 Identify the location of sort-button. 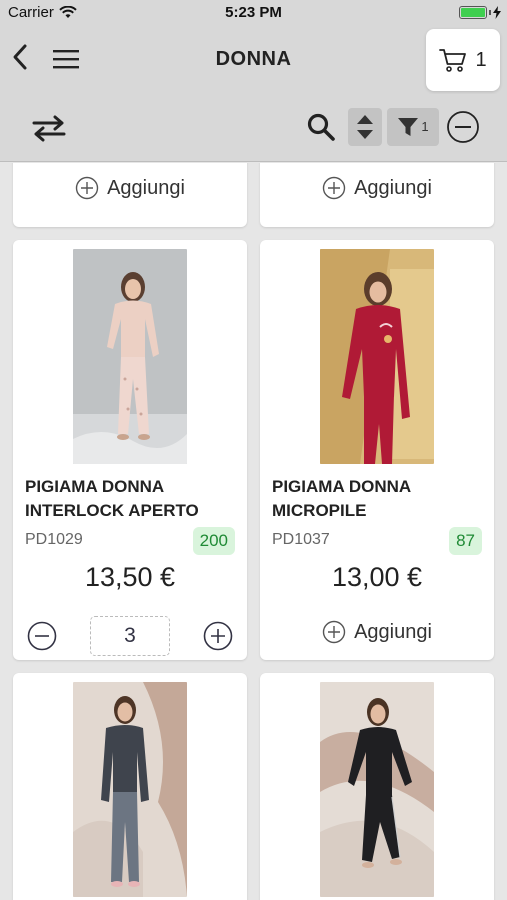
(365, 127).